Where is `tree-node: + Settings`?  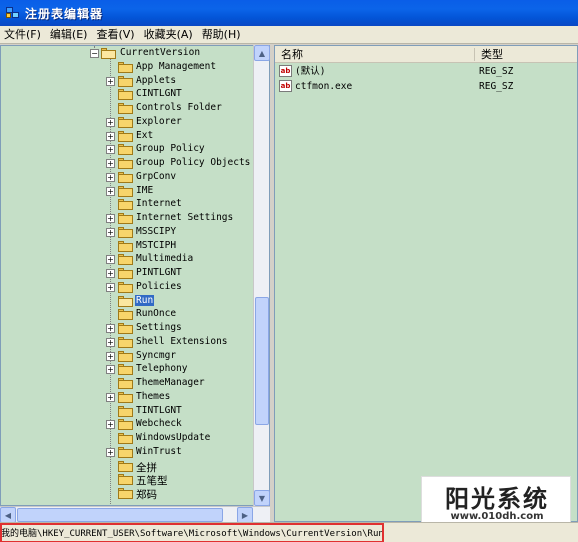 tree-node: + Settings is located at coordinates (127, 329).